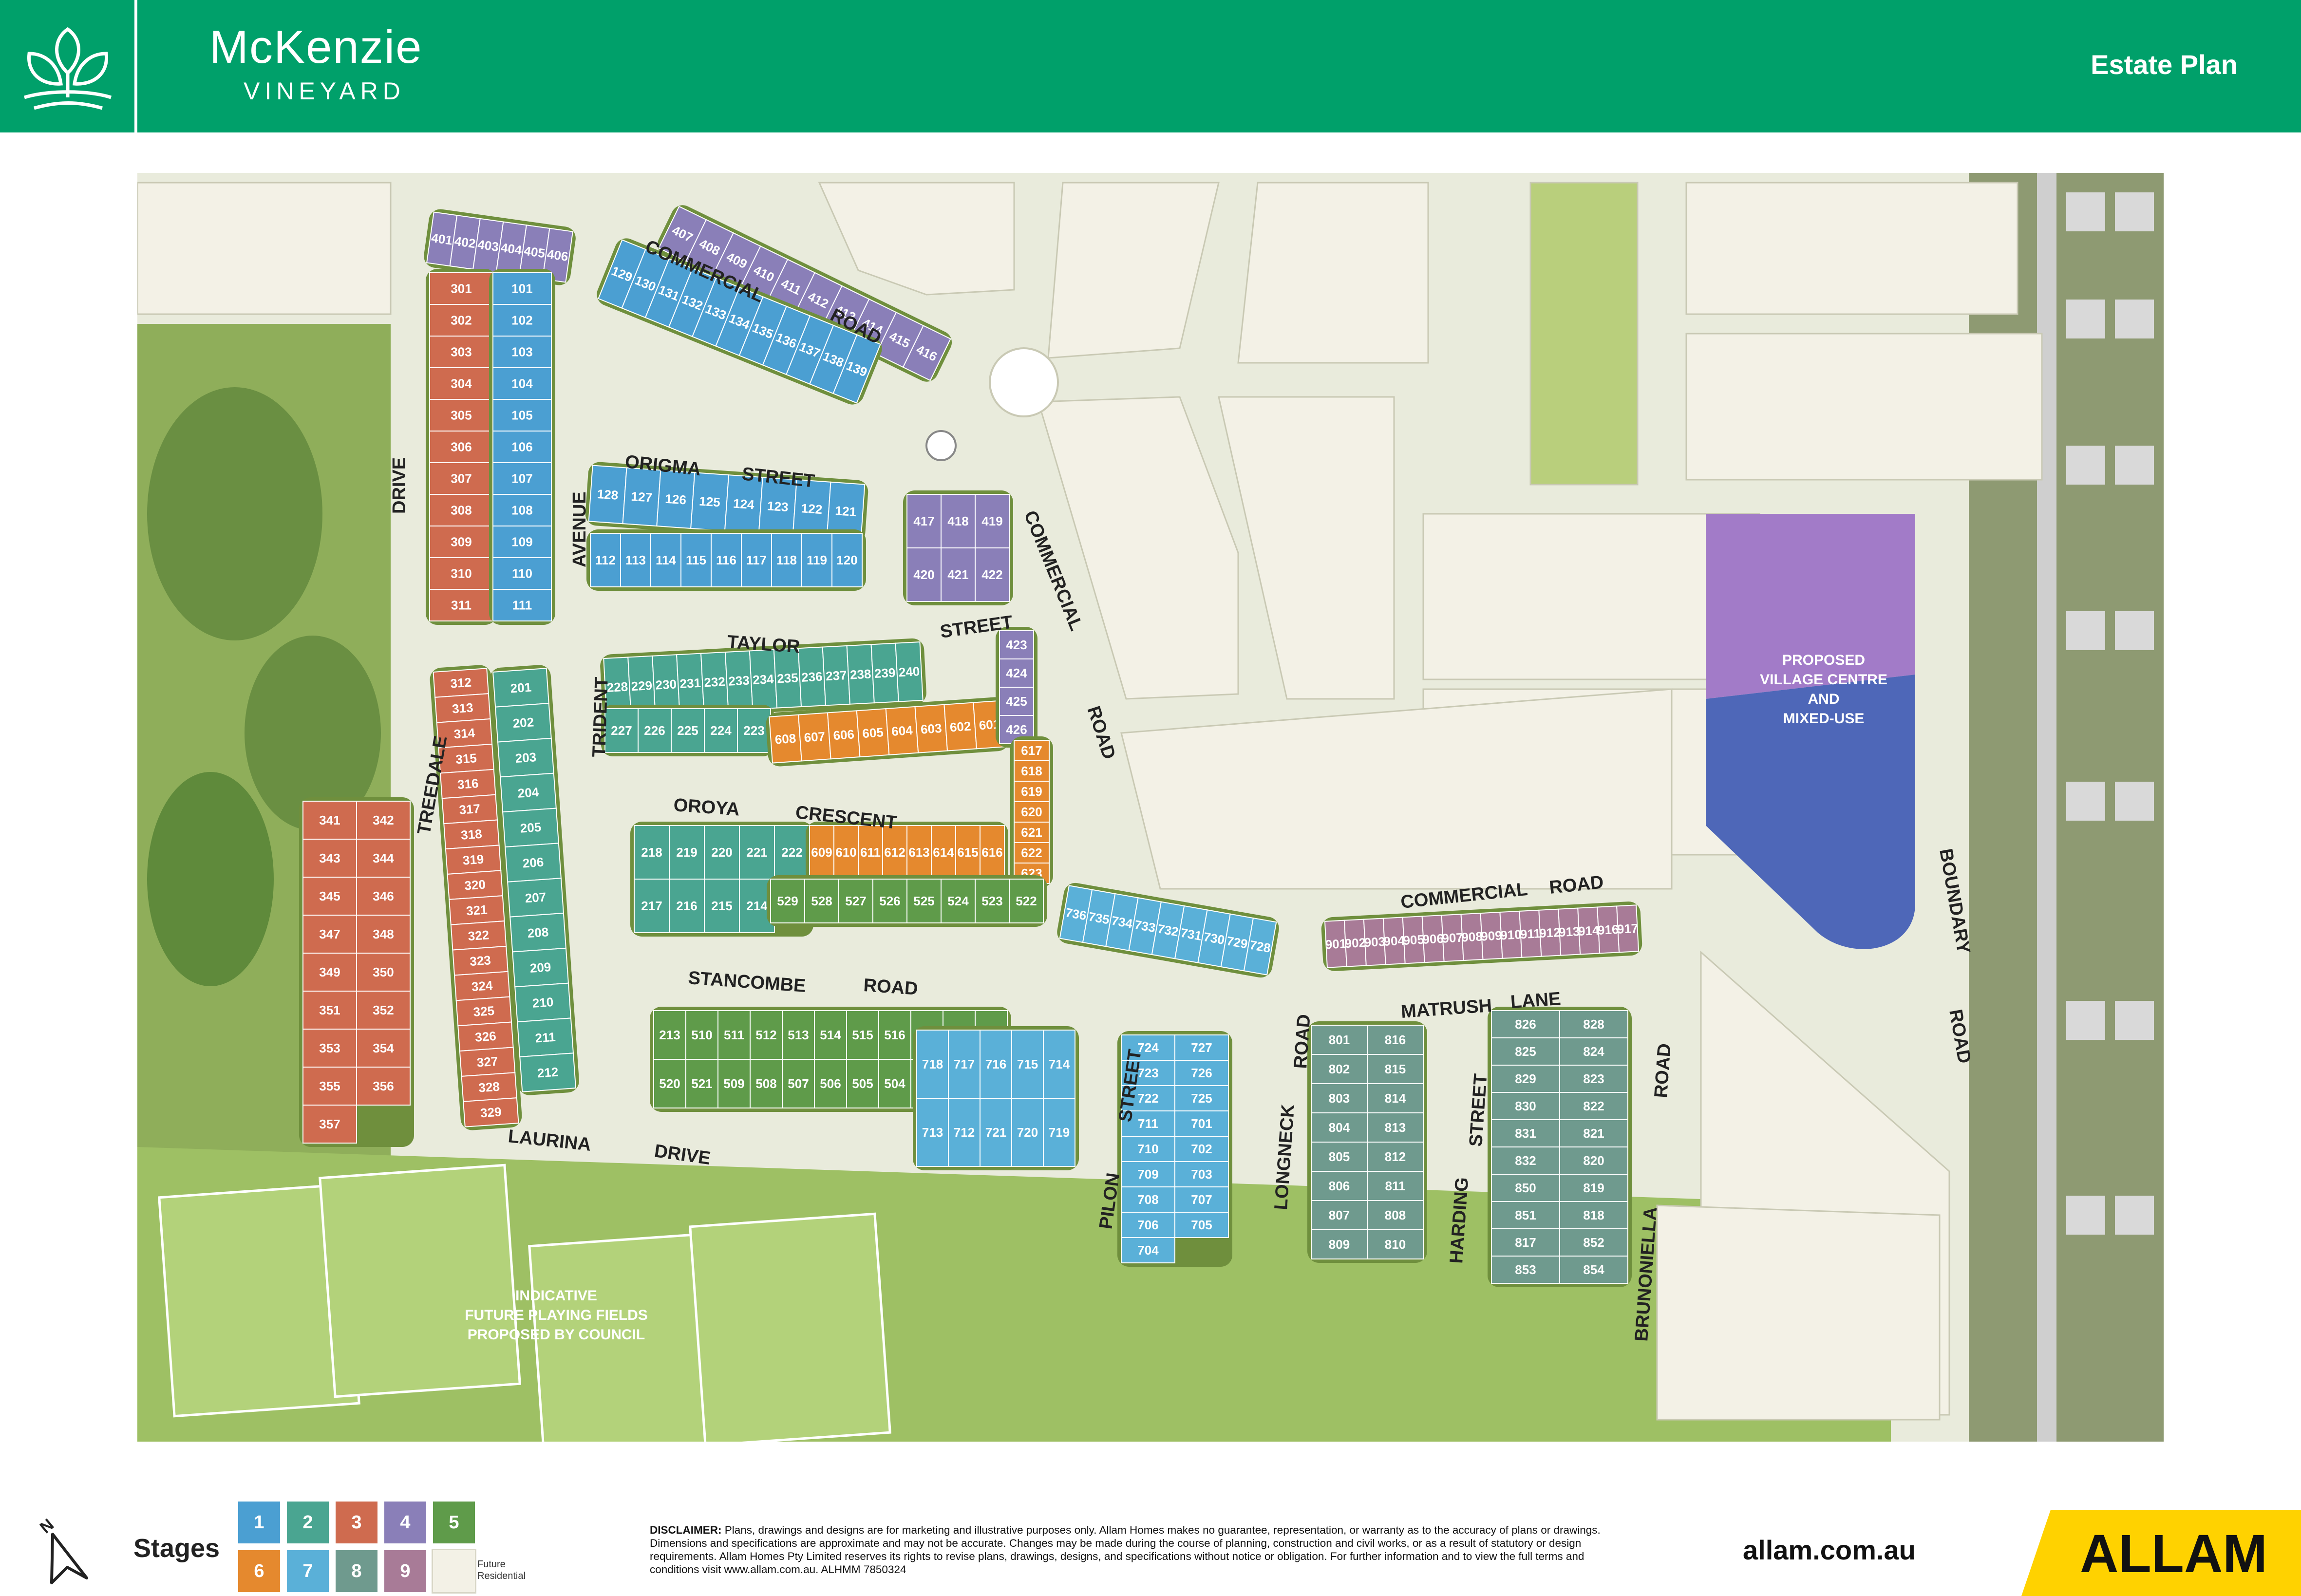  What do you see at coordinates (1060, 1064) in the screenshot?
I see `lot-number: 714` at bounding box center [1060, 1064].